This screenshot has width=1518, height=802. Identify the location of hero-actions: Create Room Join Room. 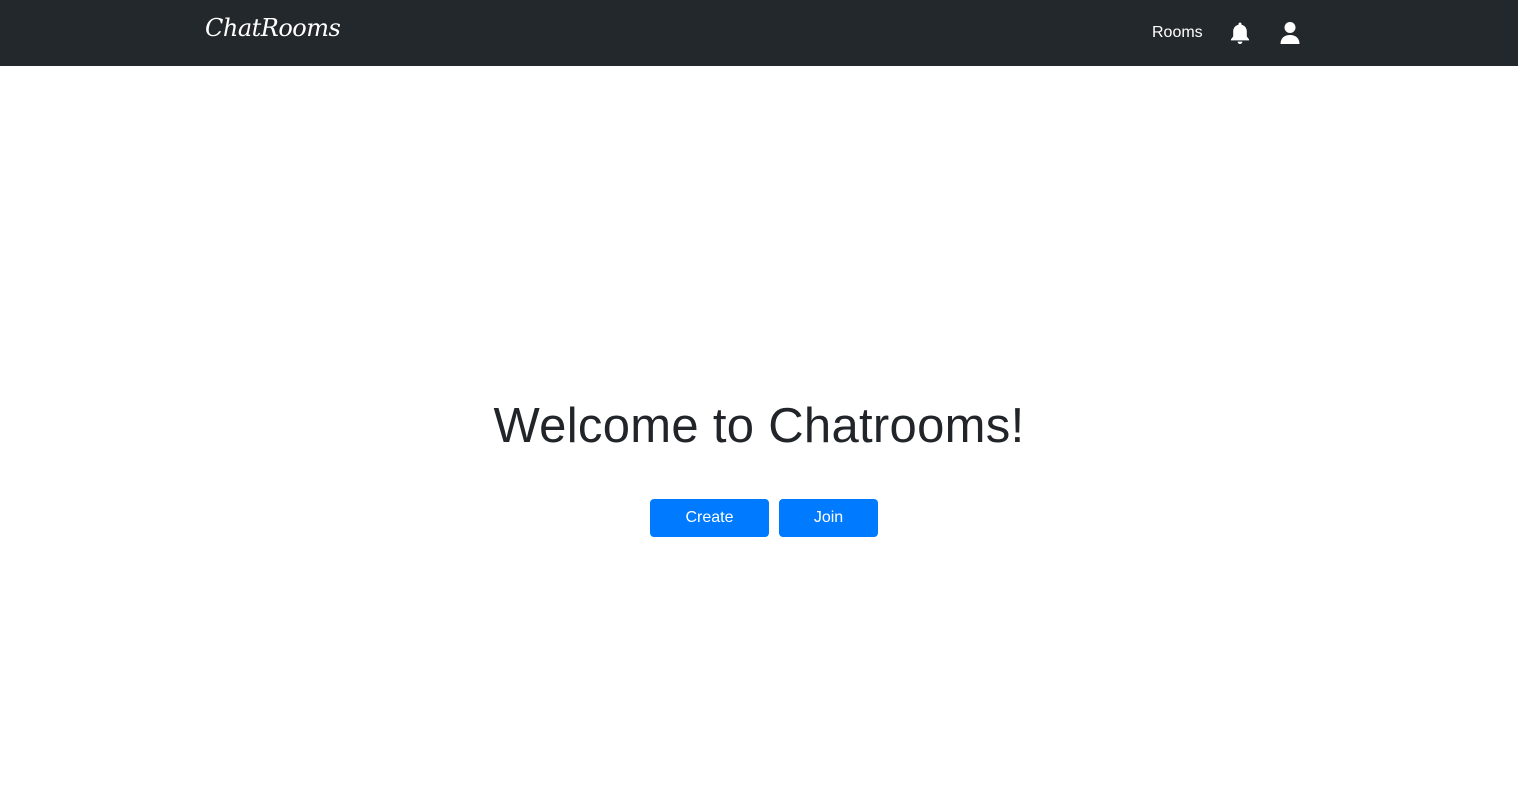
(764, 530).